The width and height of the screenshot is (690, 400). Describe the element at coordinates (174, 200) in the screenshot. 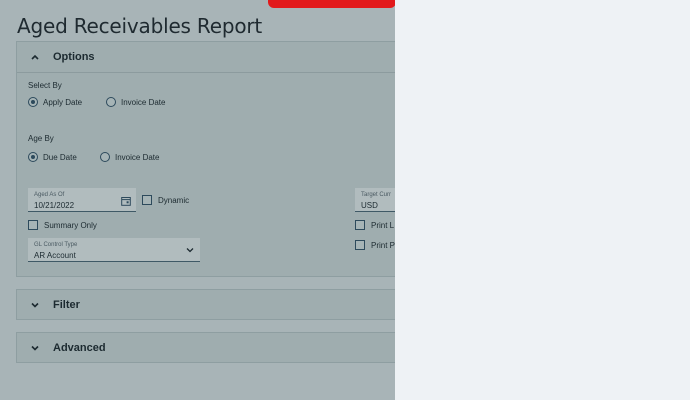

I see `dynamic-label: Dynamic` at that location.